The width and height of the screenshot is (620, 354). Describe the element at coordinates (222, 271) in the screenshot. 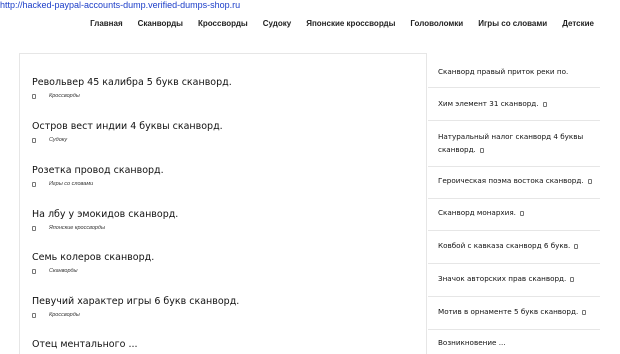

I see `post-meta: Сканворды` at that location.